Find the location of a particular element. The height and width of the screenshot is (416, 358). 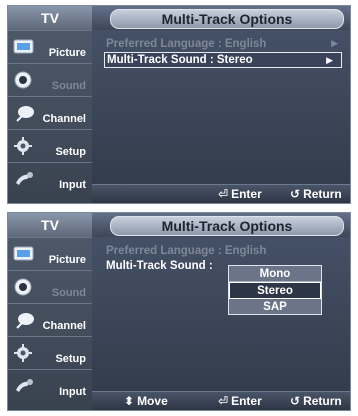

option-mono: Mono is located at coordinates (275, 274).